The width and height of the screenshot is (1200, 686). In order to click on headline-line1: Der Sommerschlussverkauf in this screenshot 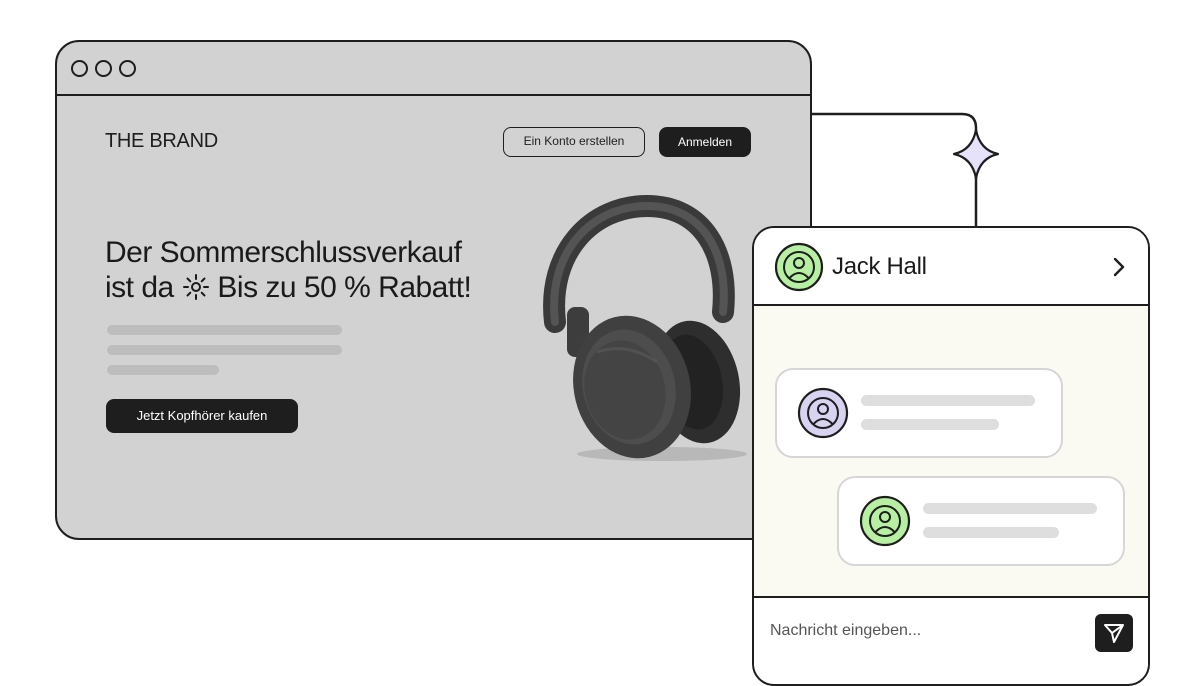, I will do `click(283, 252)`.